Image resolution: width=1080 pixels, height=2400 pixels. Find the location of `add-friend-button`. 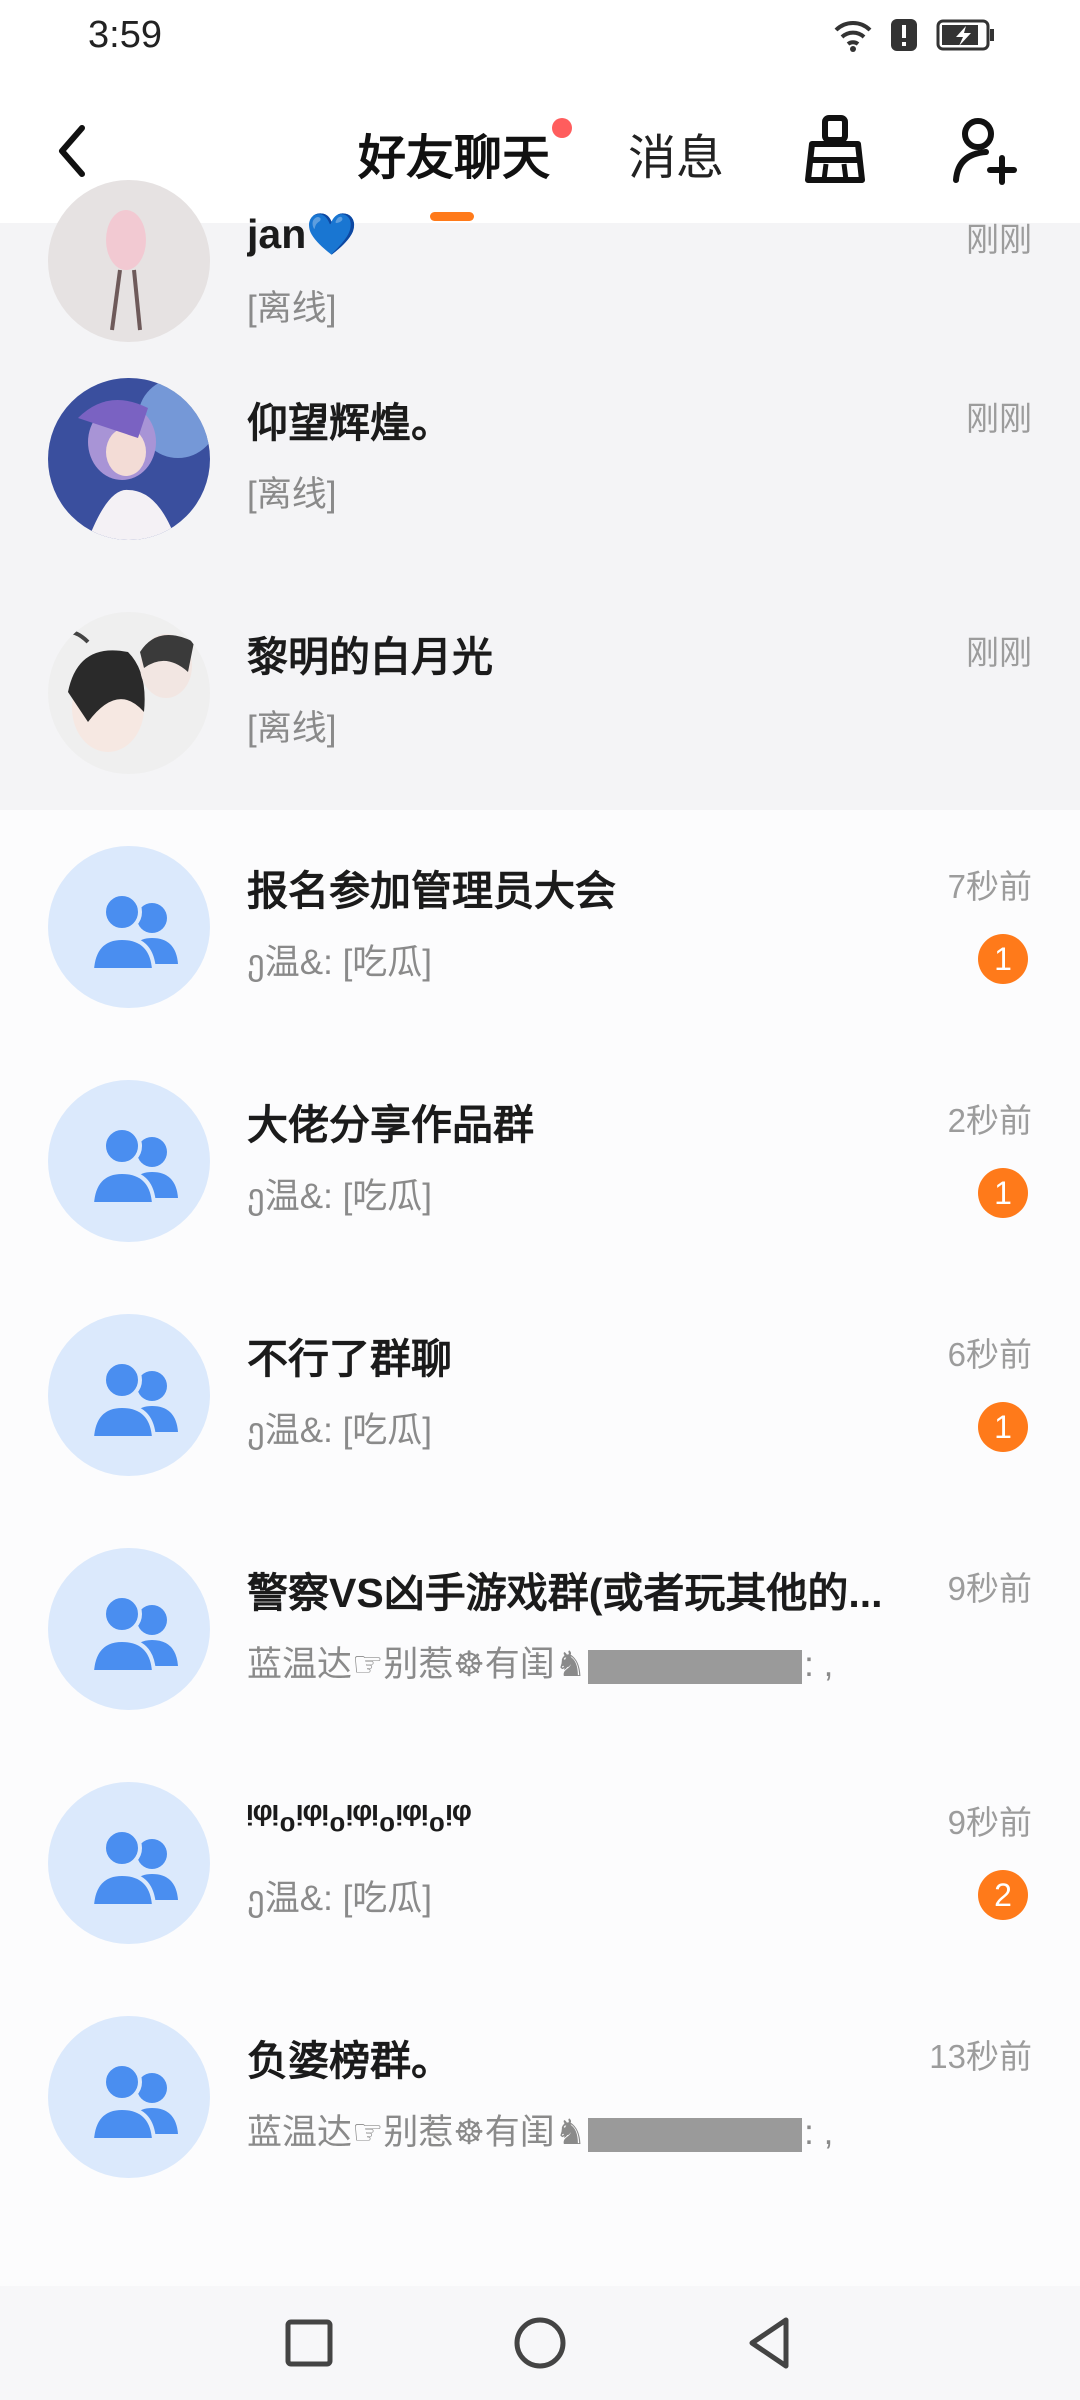

add-friend-button is located at coordinates (985, 150).